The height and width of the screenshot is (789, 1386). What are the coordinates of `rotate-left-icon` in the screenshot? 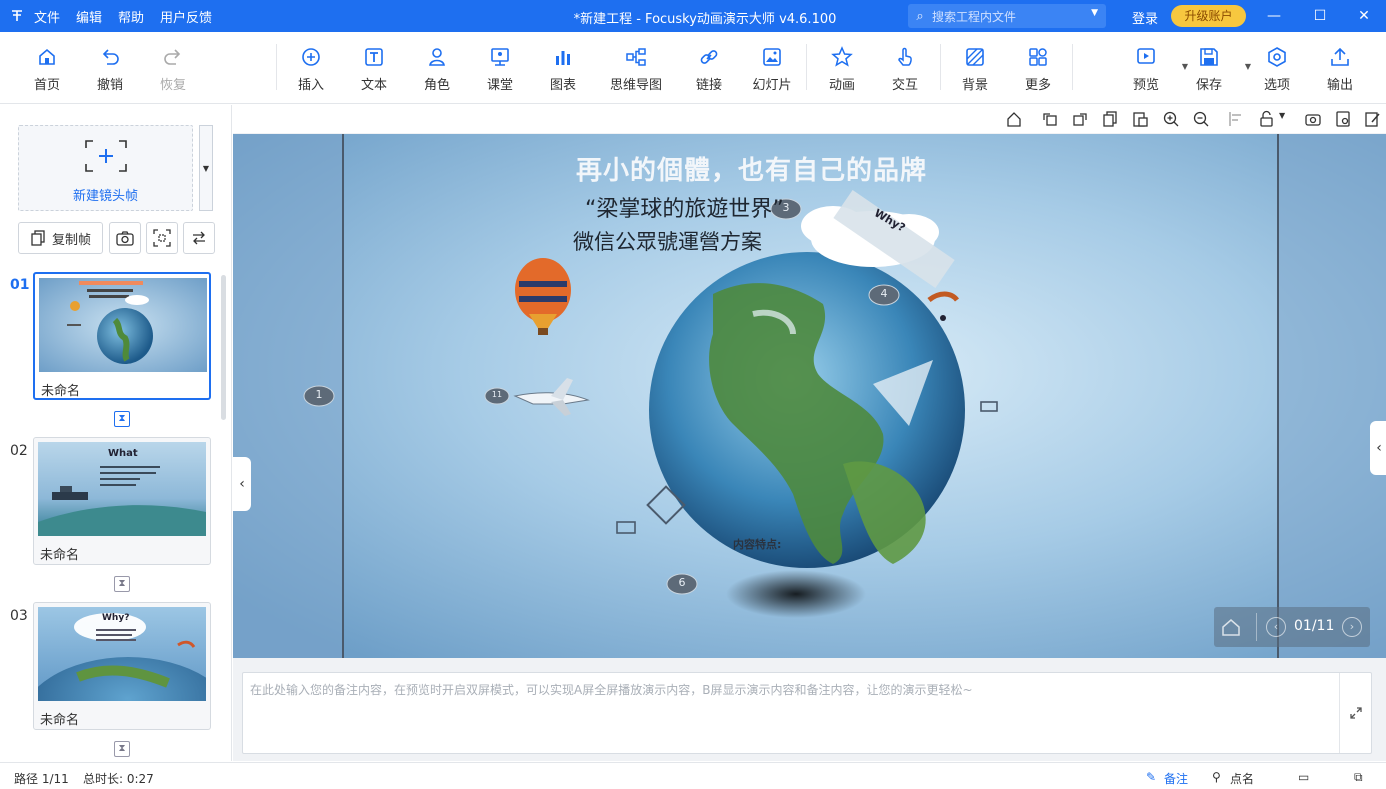 It's located at (1050, 119).